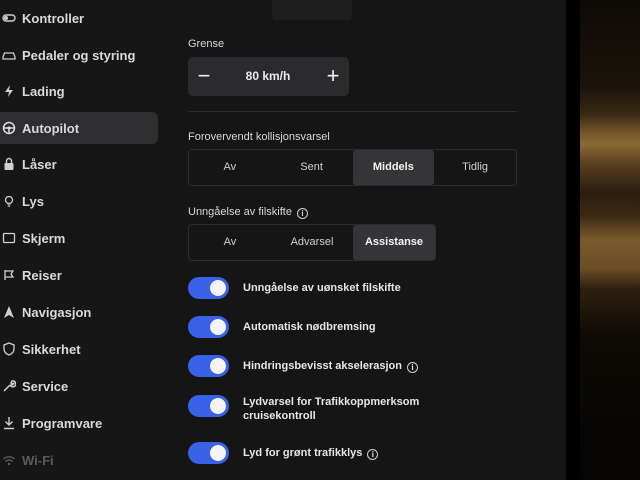 This screenshot has height=480, width=640. What do you see at coordinates (312, 10) in the screenshot?
I see `top-control-stub` at bounding box center [312, 10].